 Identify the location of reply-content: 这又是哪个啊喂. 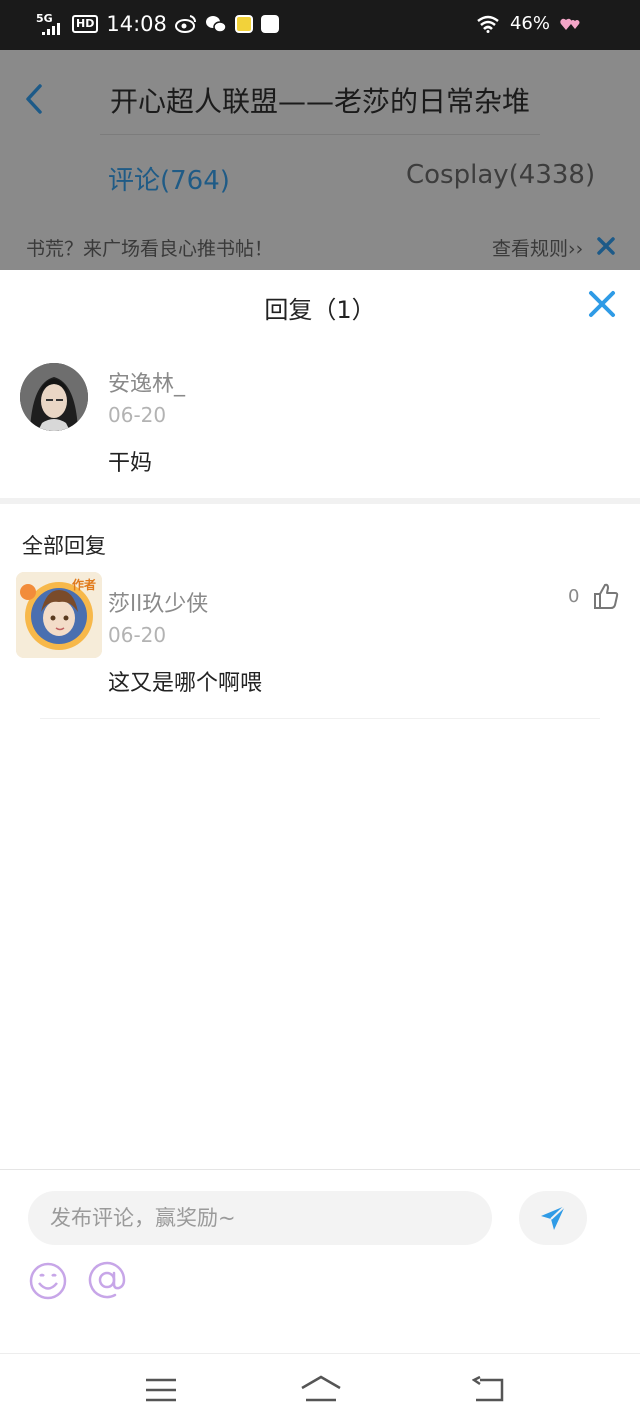
(185, 683).